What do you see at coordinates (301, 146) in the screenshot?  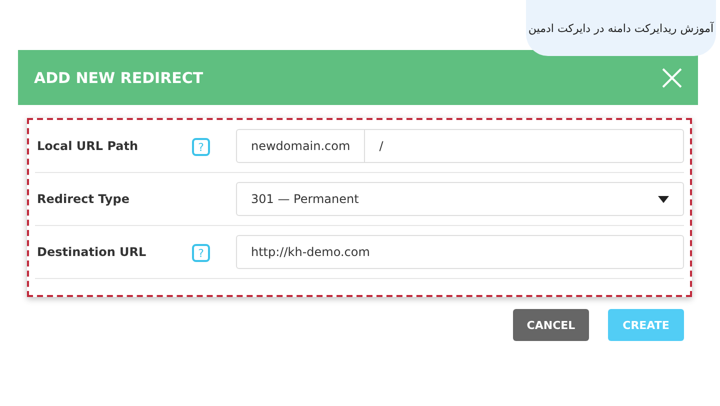 I see `domain-prefix: newdomain.com` at bounding box center [301, 146].